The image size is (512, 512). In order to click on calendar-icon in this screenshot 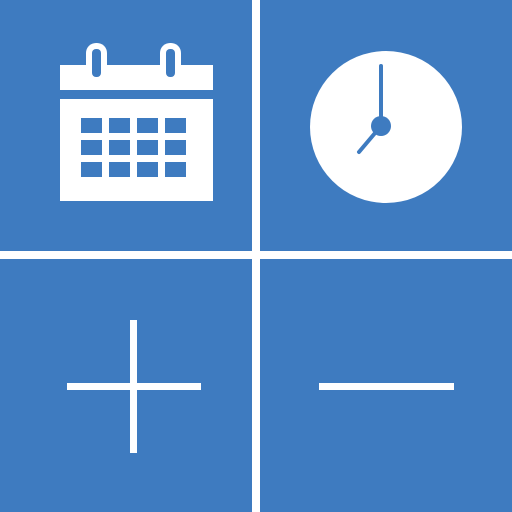, I will do `click(136, 122)`.